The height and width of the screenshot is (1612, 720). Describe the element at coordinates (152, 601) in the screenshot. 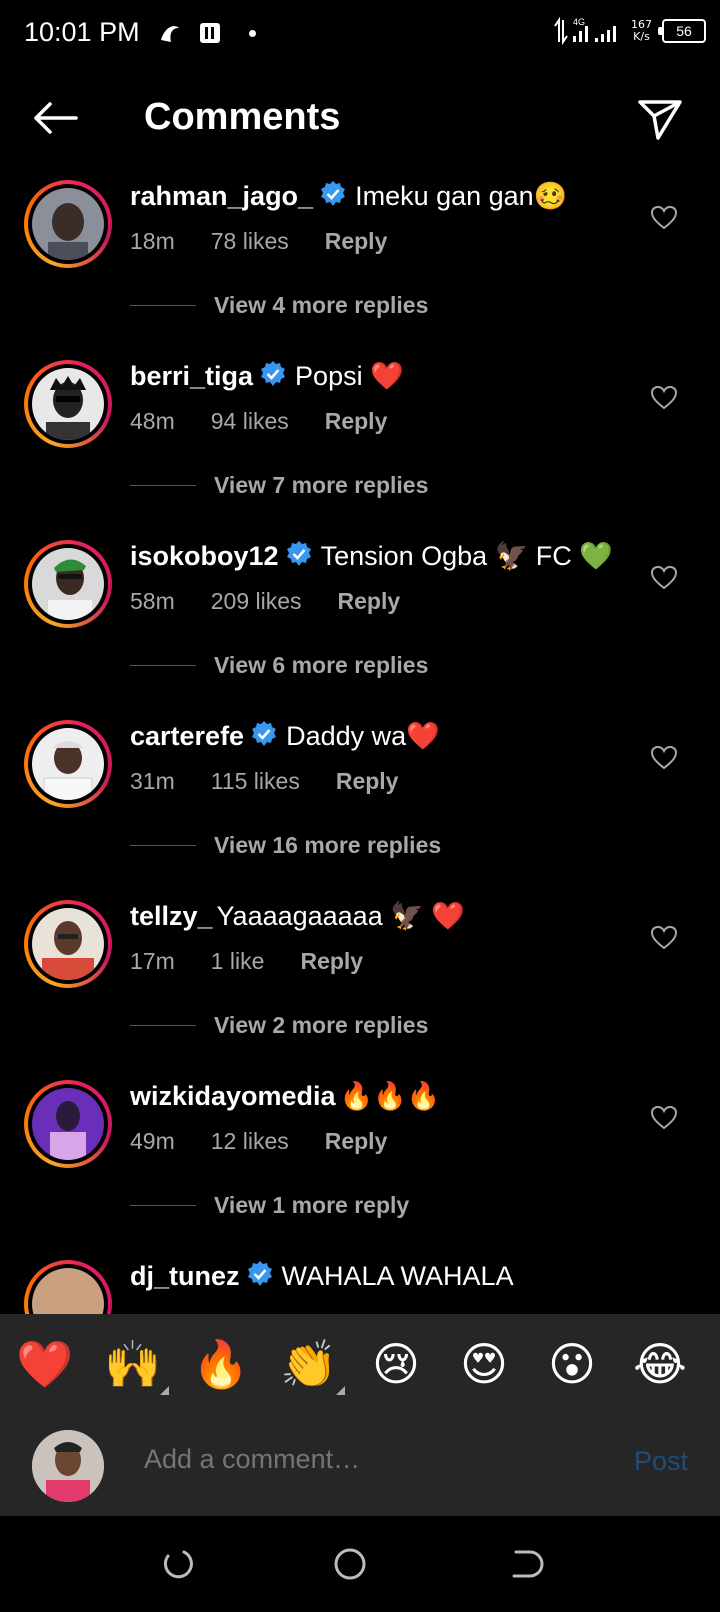

I see `comment-time: 58m` at that location.